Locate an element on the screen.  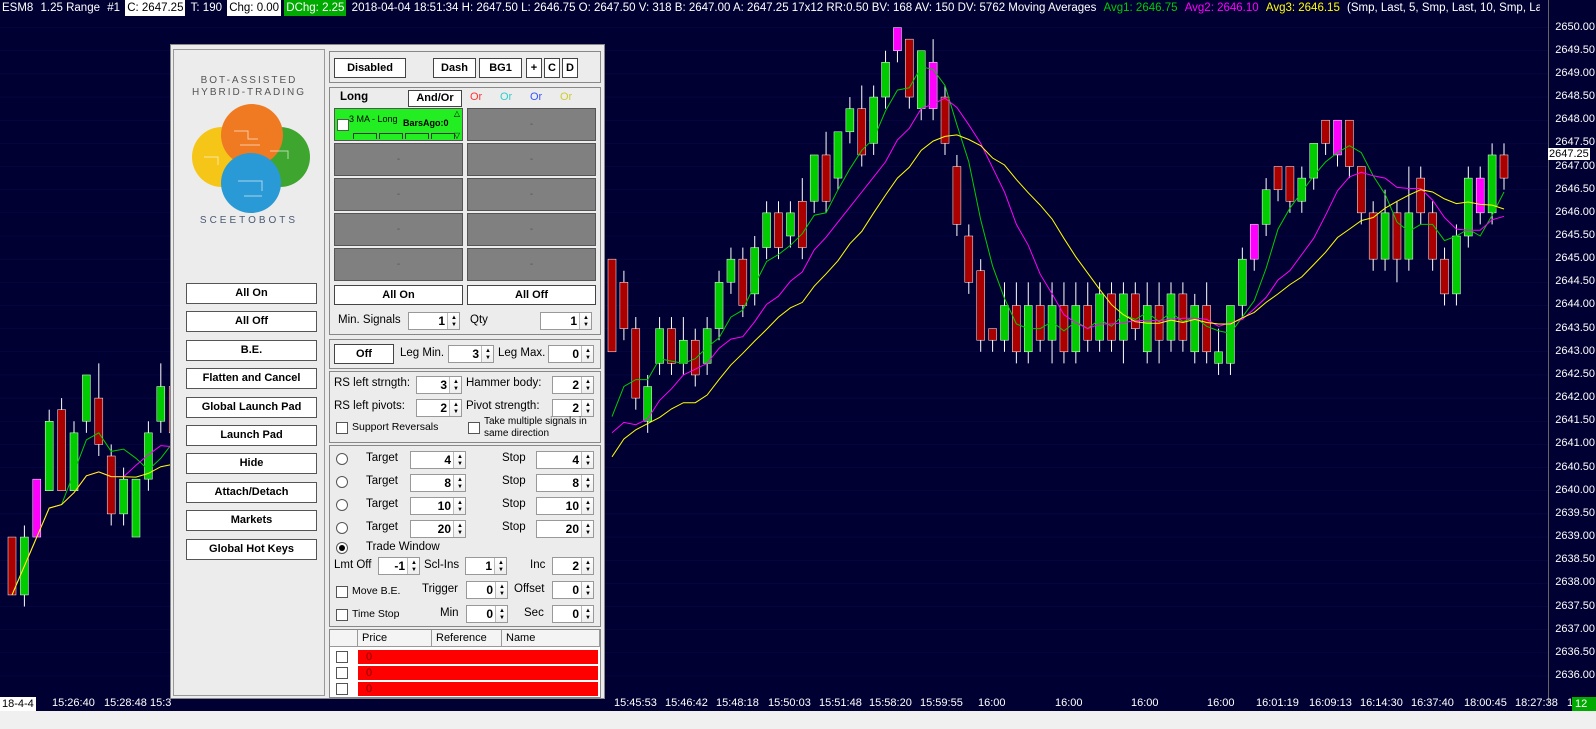
plus-button: + is located at coordinates (534, 68).